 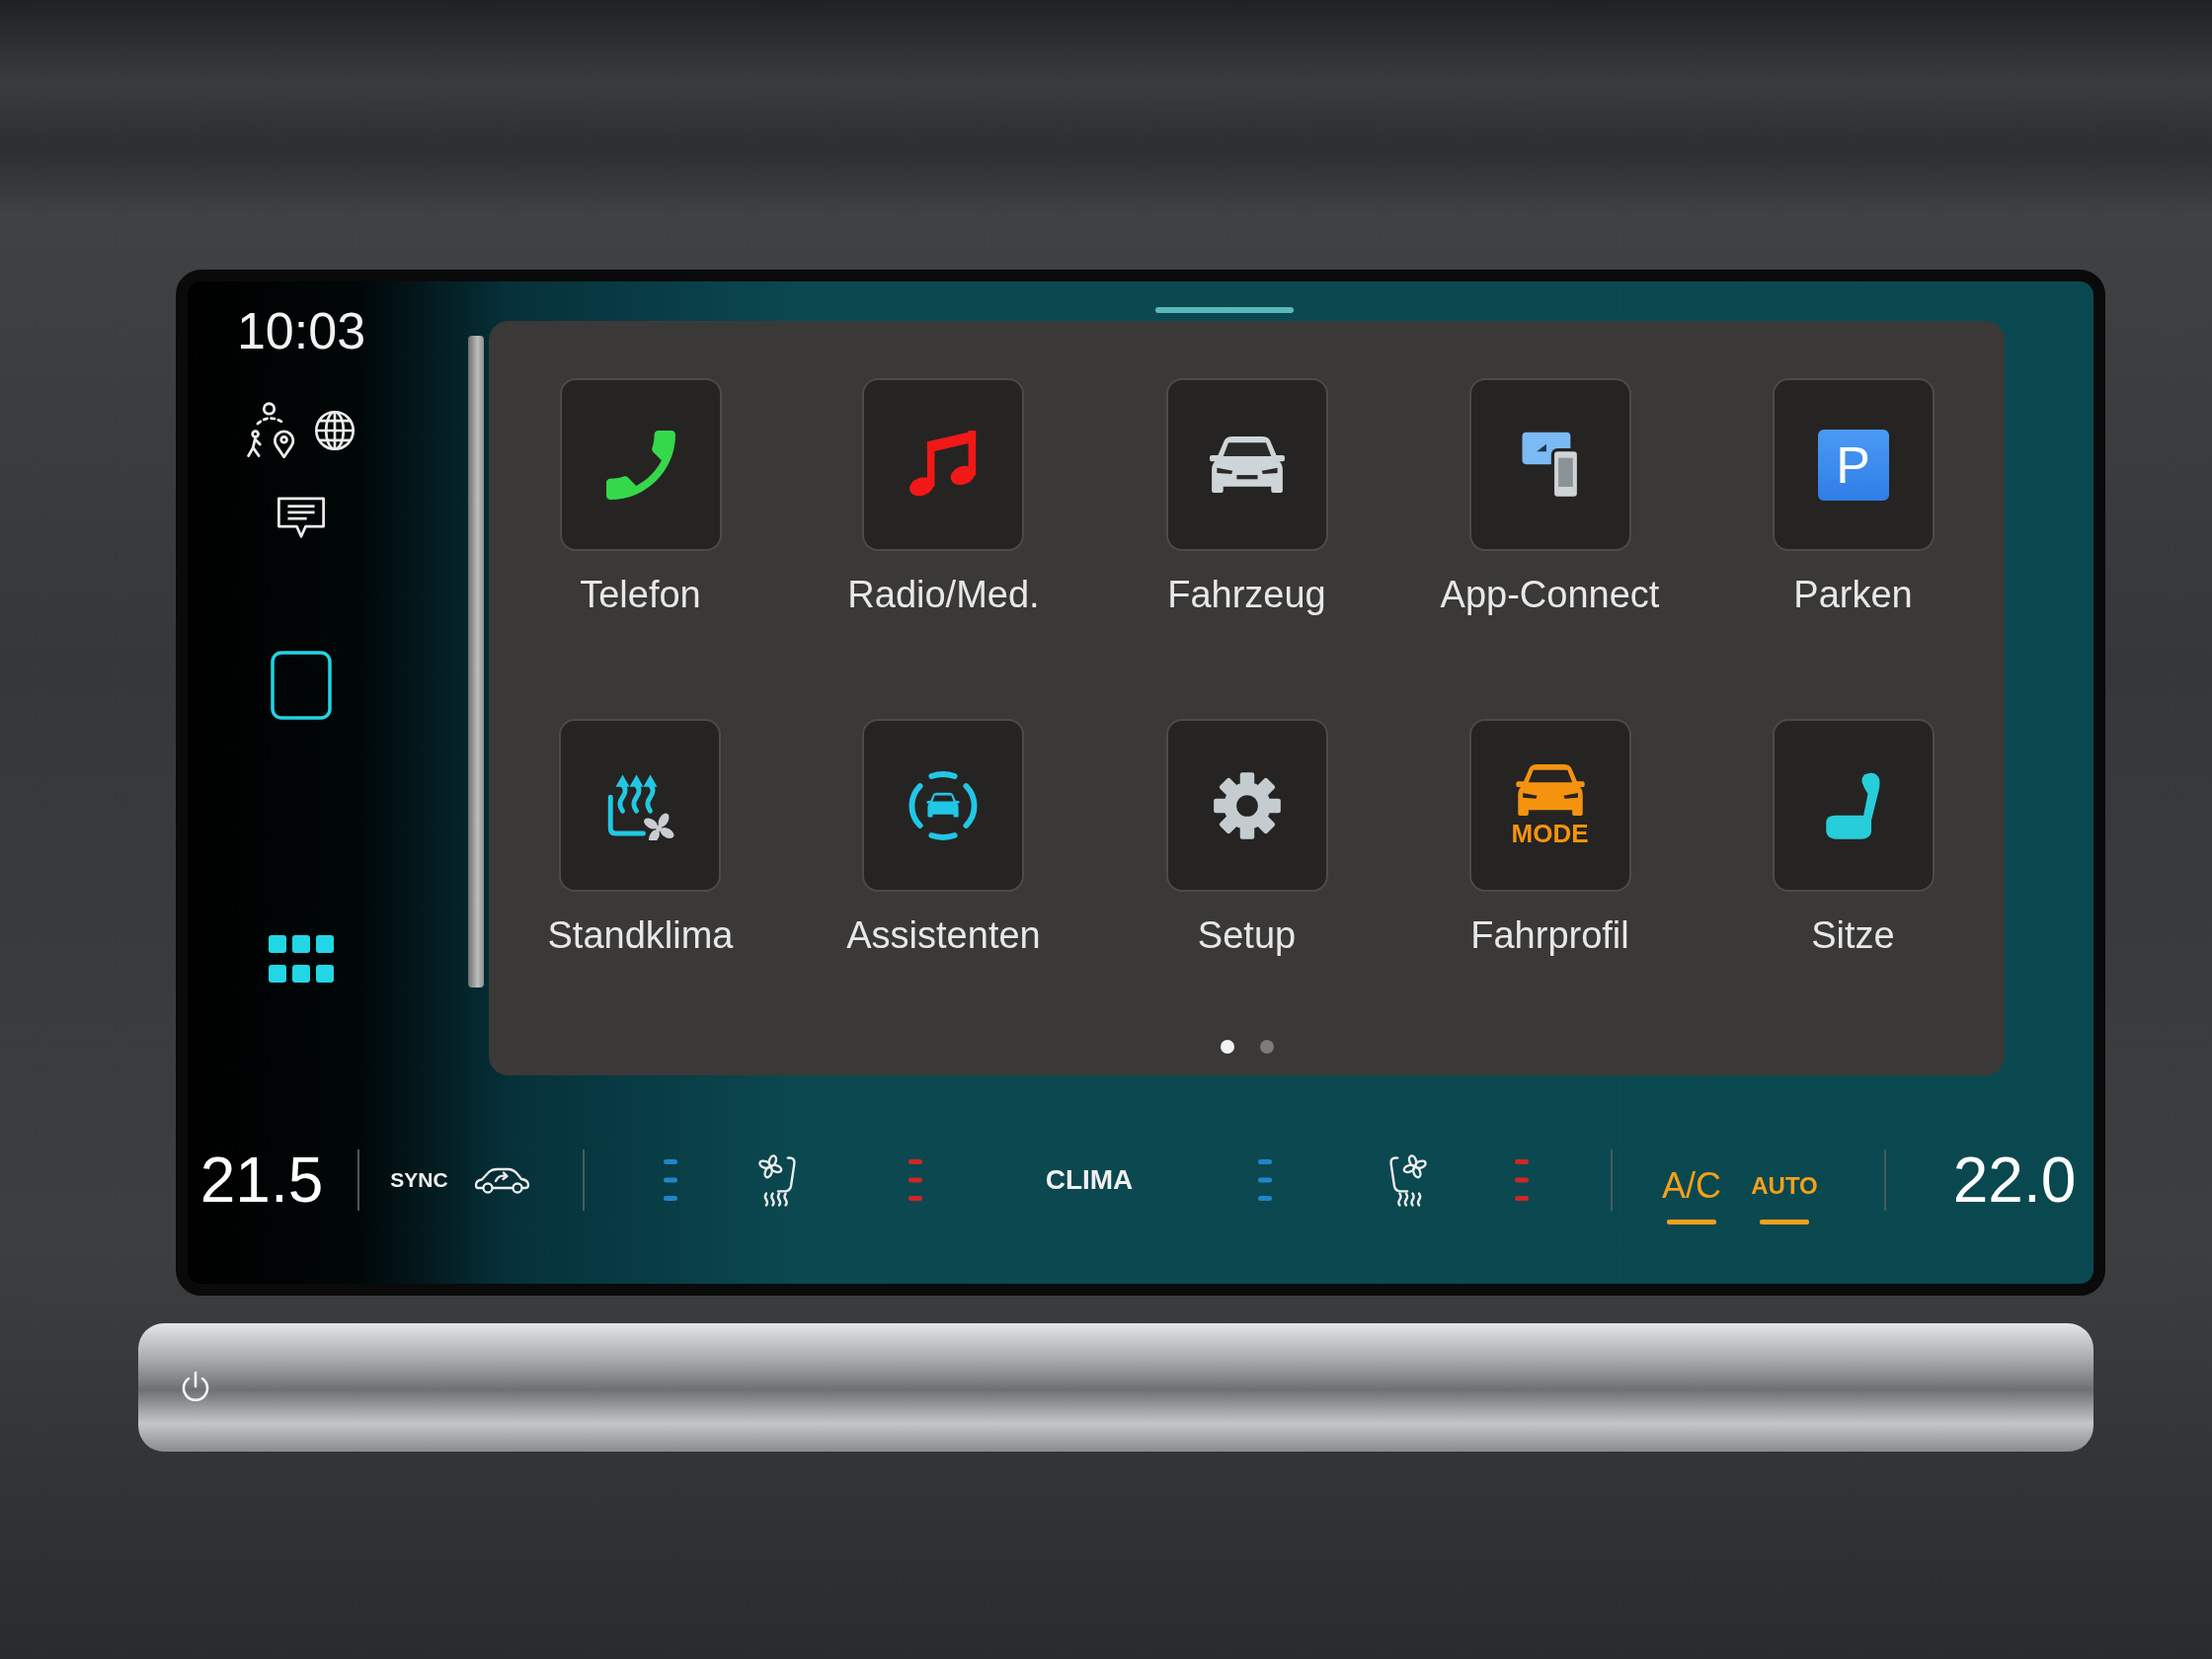 What do you see at coordinates (1692, 1194) in the screenshot?
I see `climate-toggle-button: A/C` at bounding box center [1692, 1194].